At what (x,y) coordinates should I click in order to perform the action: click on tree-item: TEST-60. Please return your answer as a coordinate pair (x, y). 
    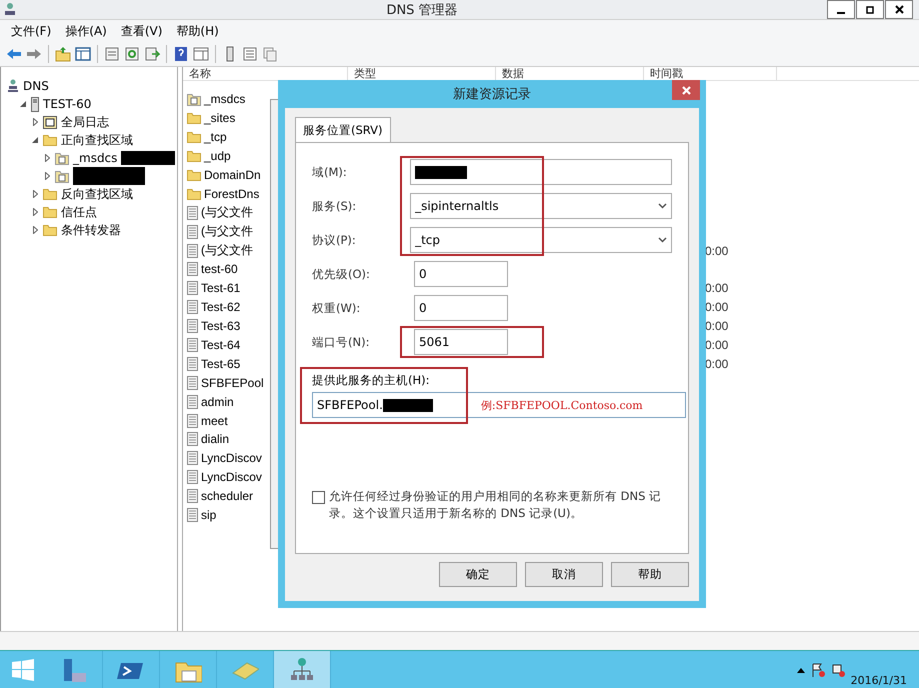
    Looking at the image, I should click on (67, 104).